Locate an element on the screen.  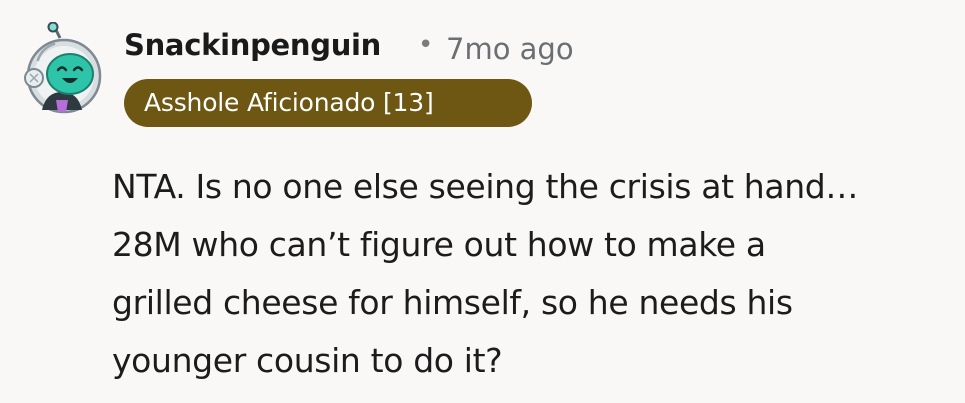
snoo-astronaut-avatar-icon is located at coordinates (63, 67).